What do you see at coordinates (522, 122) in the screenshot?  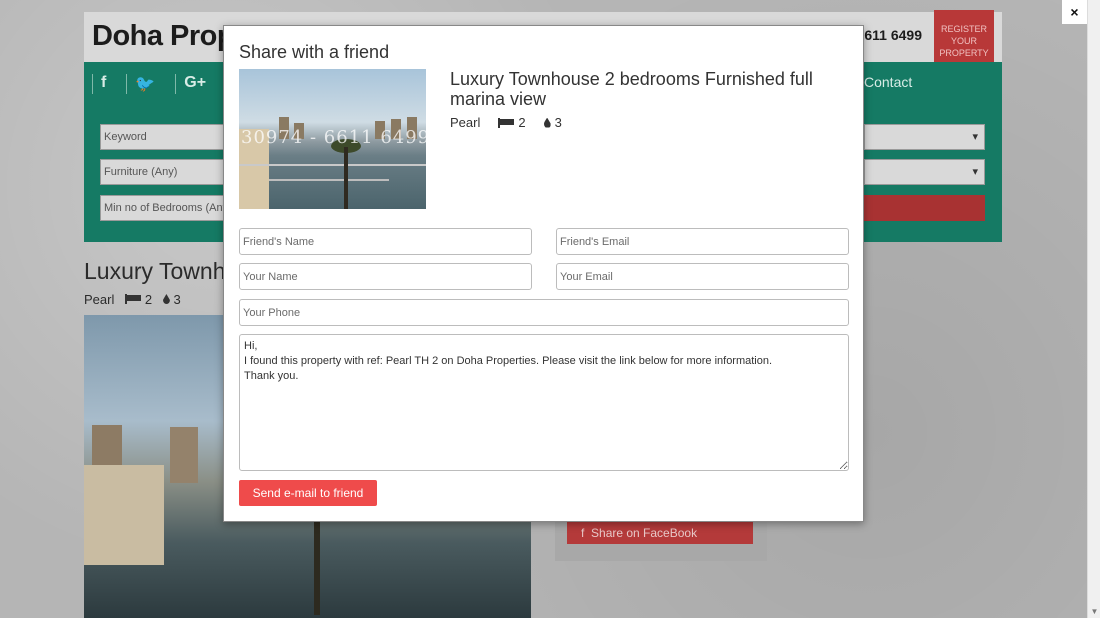 I see `property-beds: 2` at bounding box center [522, 122].